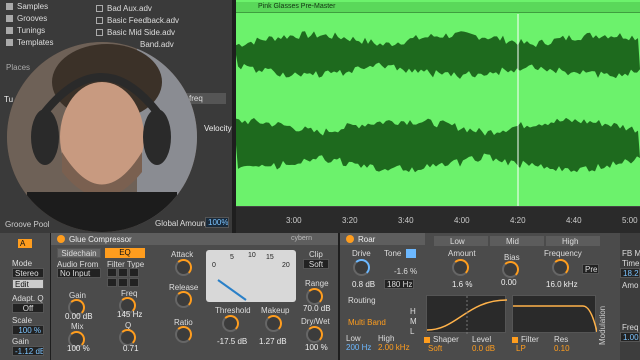 This screenshot has height=360, width=640. I want to click on sidechain-toggle: Sidechain, so click(79, 253).